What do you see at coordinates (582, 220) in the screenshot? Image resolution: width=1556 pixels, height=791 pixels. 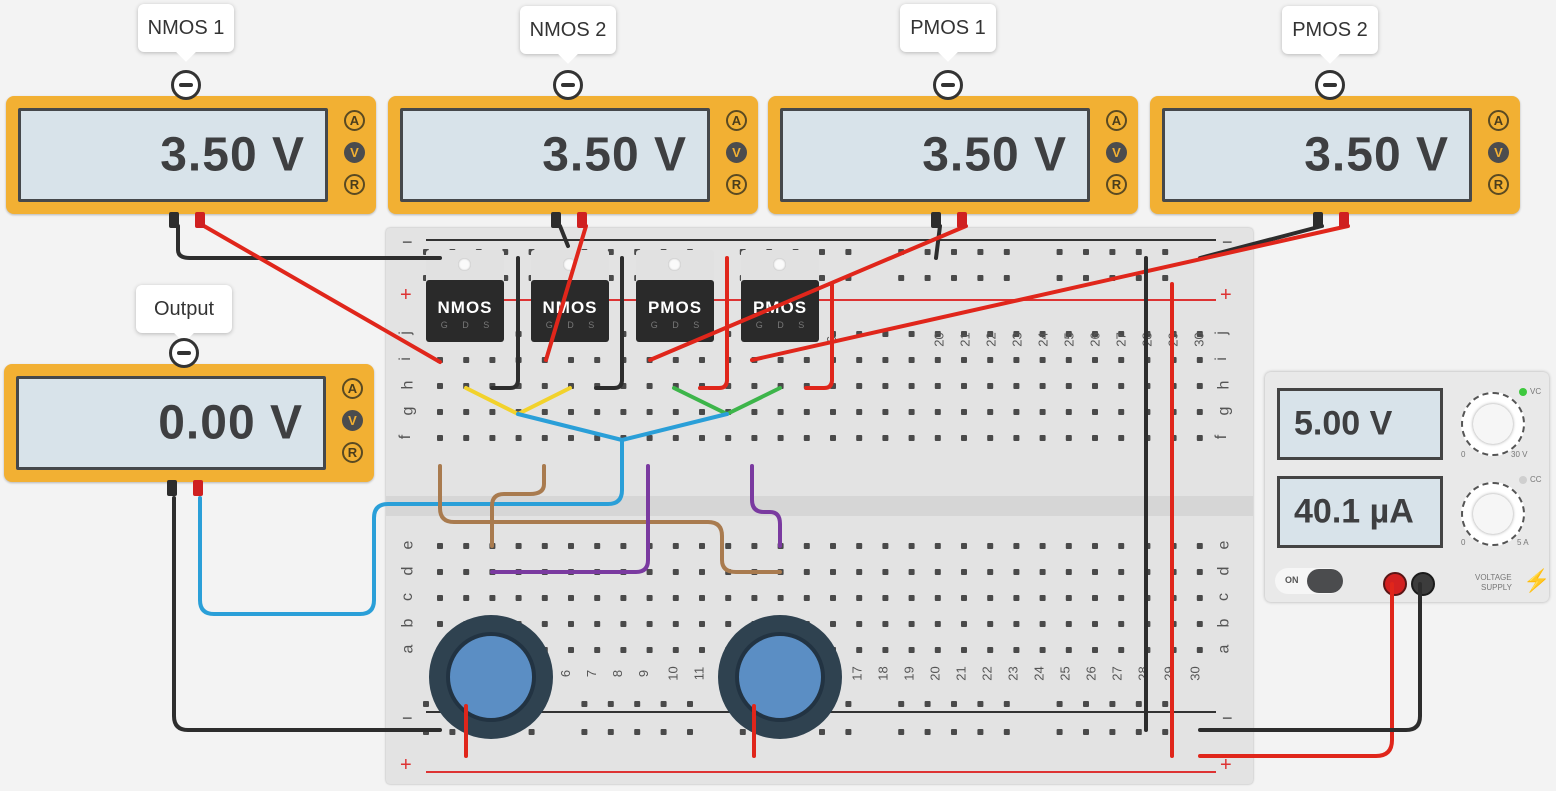 I see `positive-probe` at bounding box center [582, 220].